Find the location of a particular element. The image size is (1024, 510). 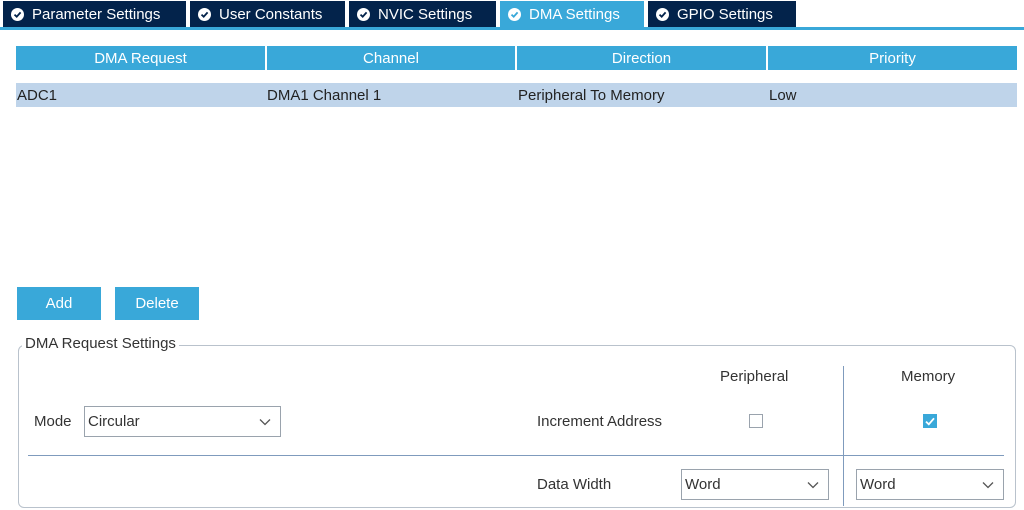

increment-address-label: Increment Address is located at coordinates (600, 421).